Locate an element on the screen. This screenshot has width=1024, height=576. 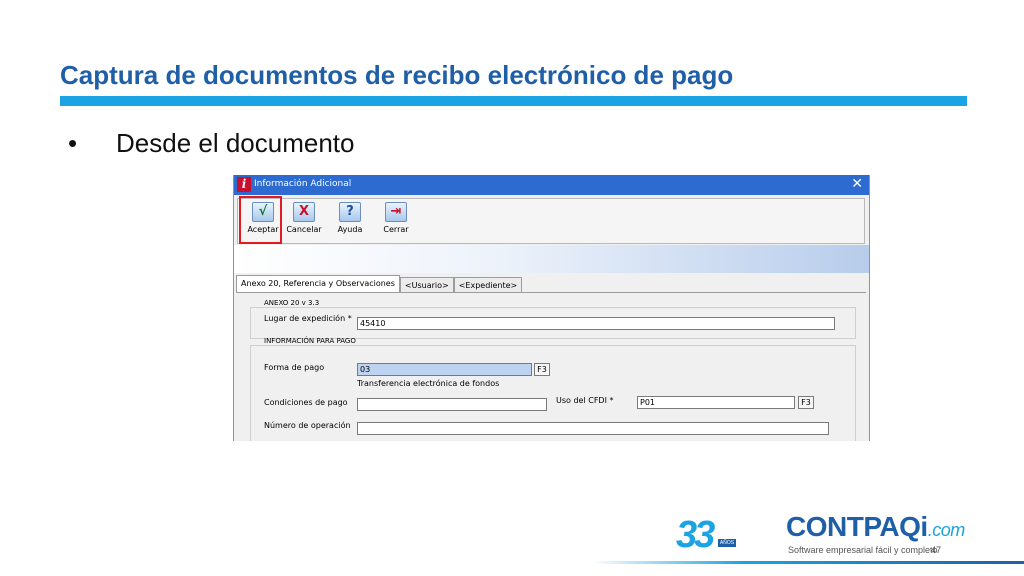
contpaqi-logo: CONTPAQi.com is located at coordinates (875, 527).